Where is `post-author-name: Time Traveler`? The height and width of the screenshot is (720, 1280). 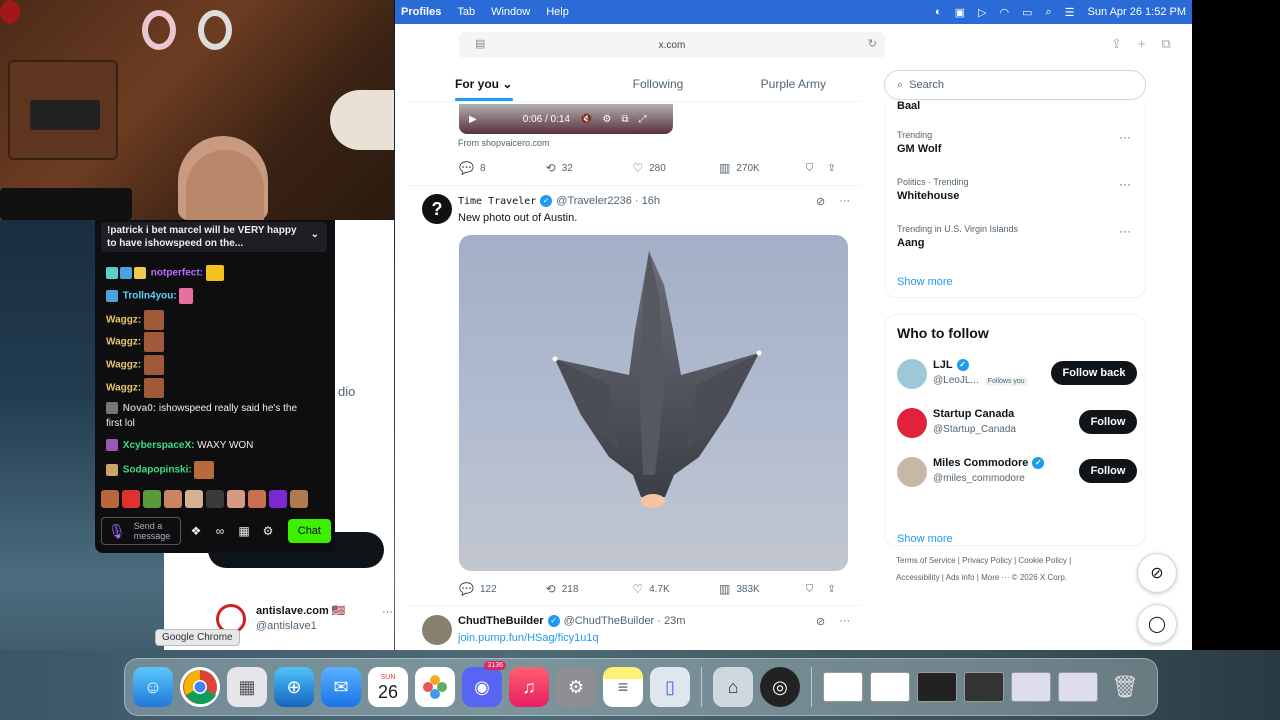 post-author-name: Time Traveler is located at coordinates (497, 201).